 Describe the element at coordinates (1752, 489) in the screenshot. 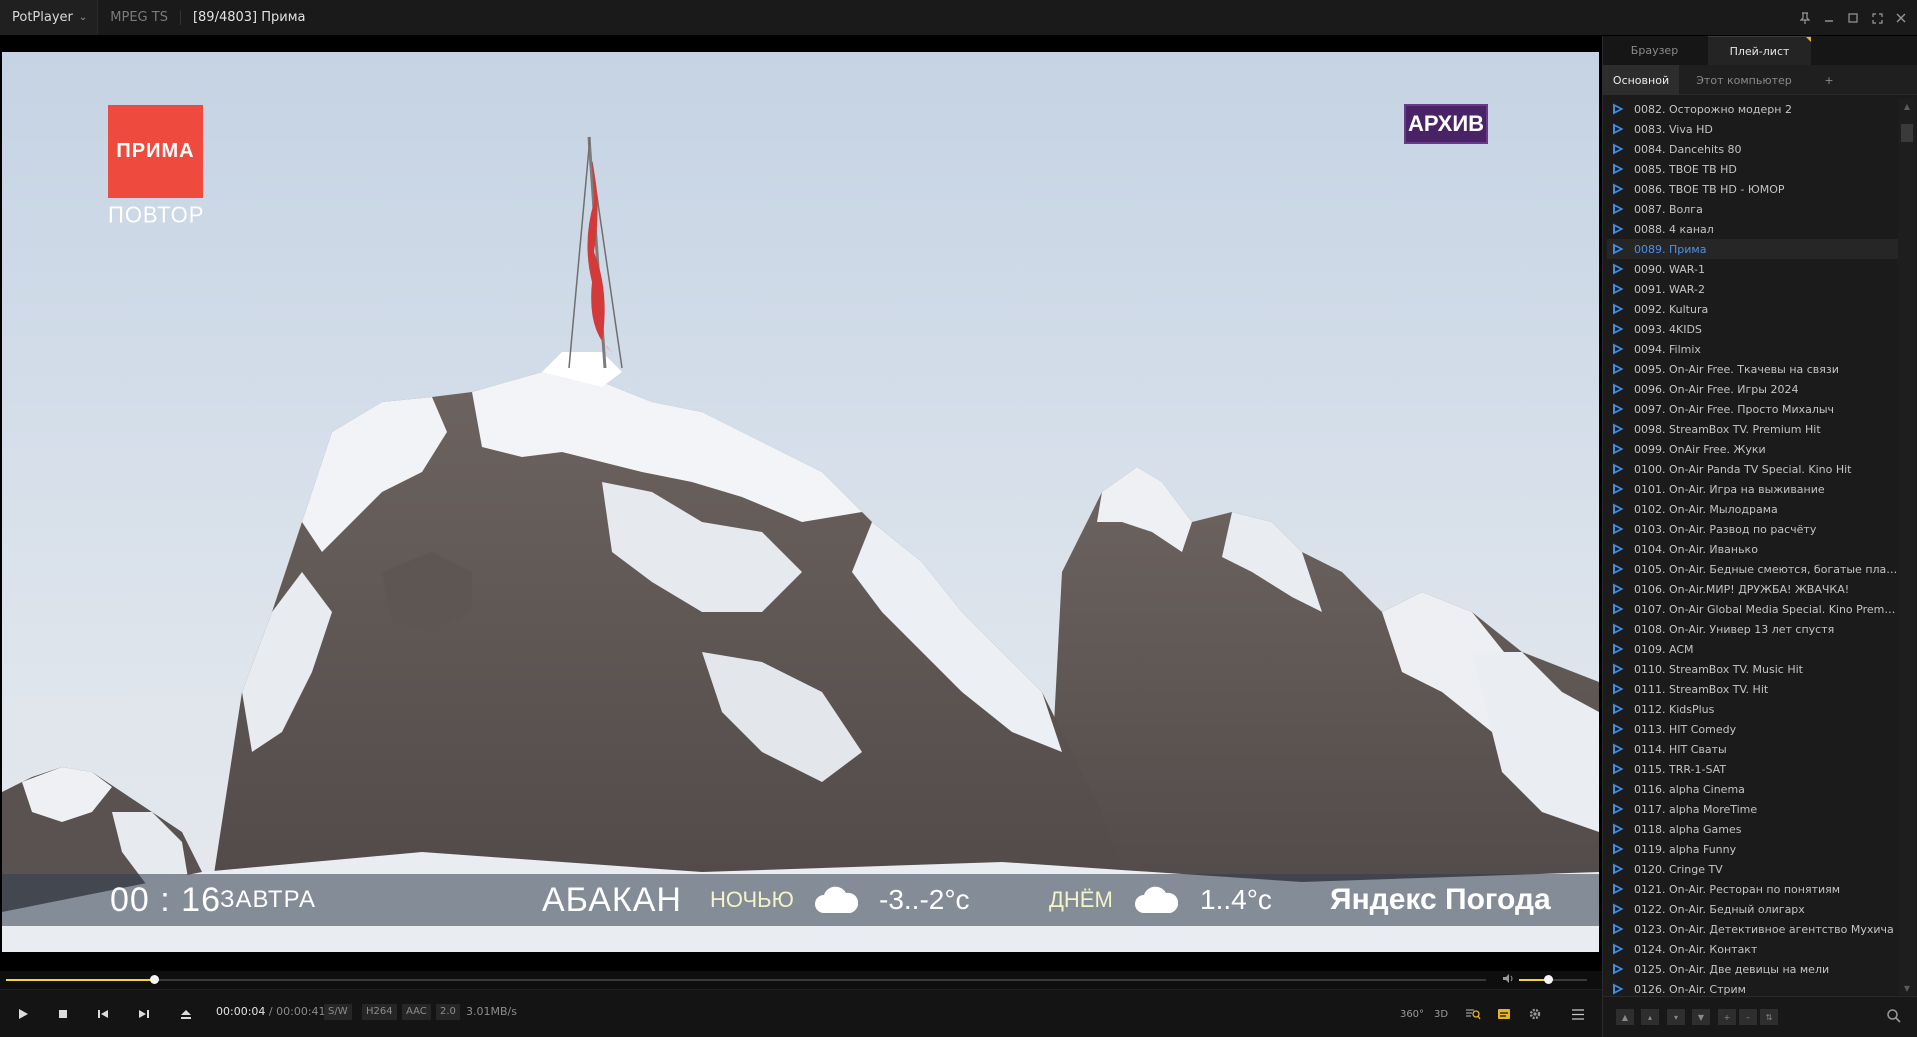

I see `playlist-item: 0101. On-Air. Игра на выживание` at that location.